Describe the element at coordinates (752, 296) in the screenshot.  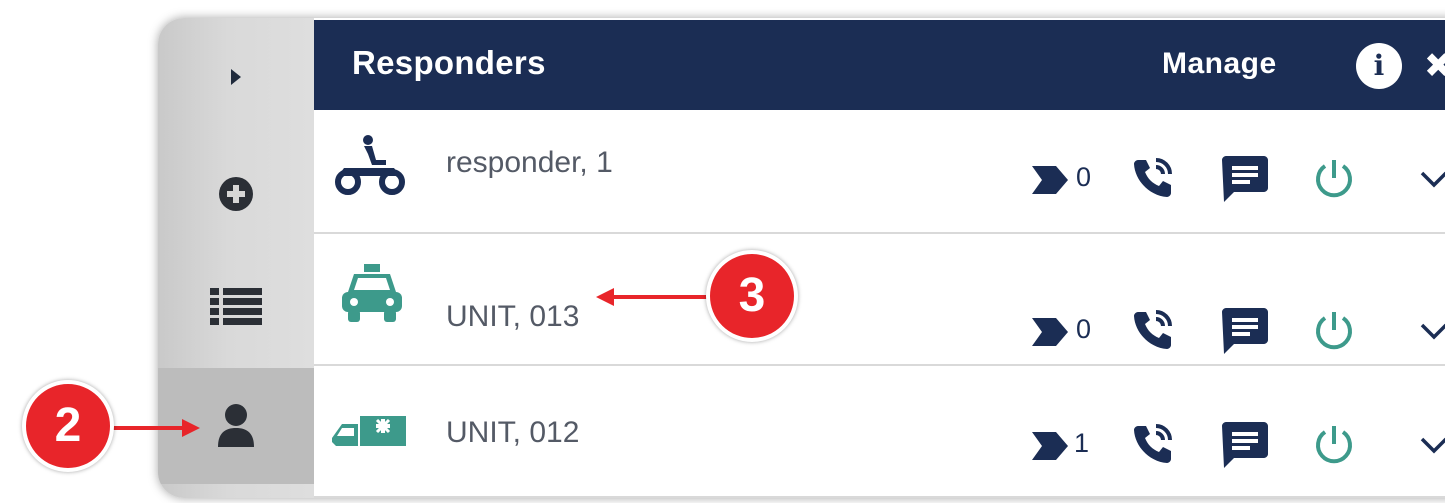
I see `callout-3: 3` at that location.